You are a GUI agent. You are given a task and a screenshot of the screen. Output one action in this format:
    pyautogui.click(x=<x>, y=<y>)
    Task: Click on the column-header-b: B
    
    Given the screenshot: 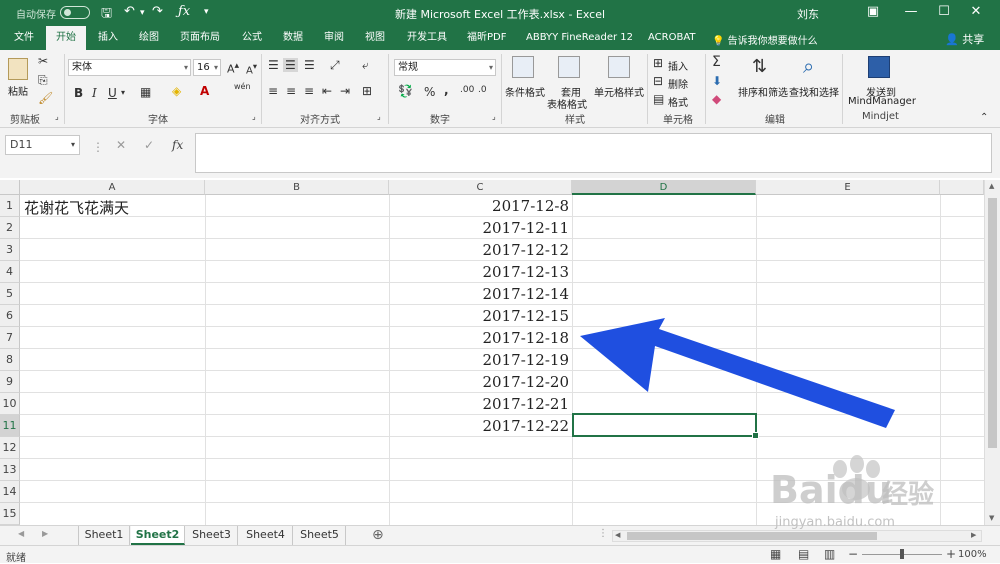 What is the action you would take?
    pyautogui.click(x=297, y=187)
    